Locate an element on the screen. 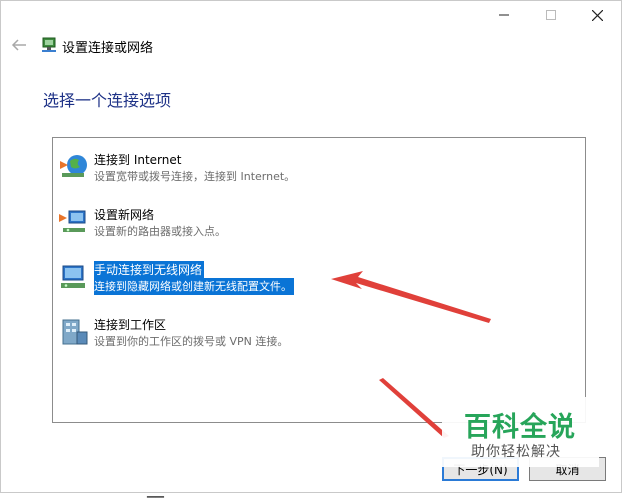 This screenshot has width=622, height=498. watermark-title: 百科全说 is located at coordinates (520, 427).